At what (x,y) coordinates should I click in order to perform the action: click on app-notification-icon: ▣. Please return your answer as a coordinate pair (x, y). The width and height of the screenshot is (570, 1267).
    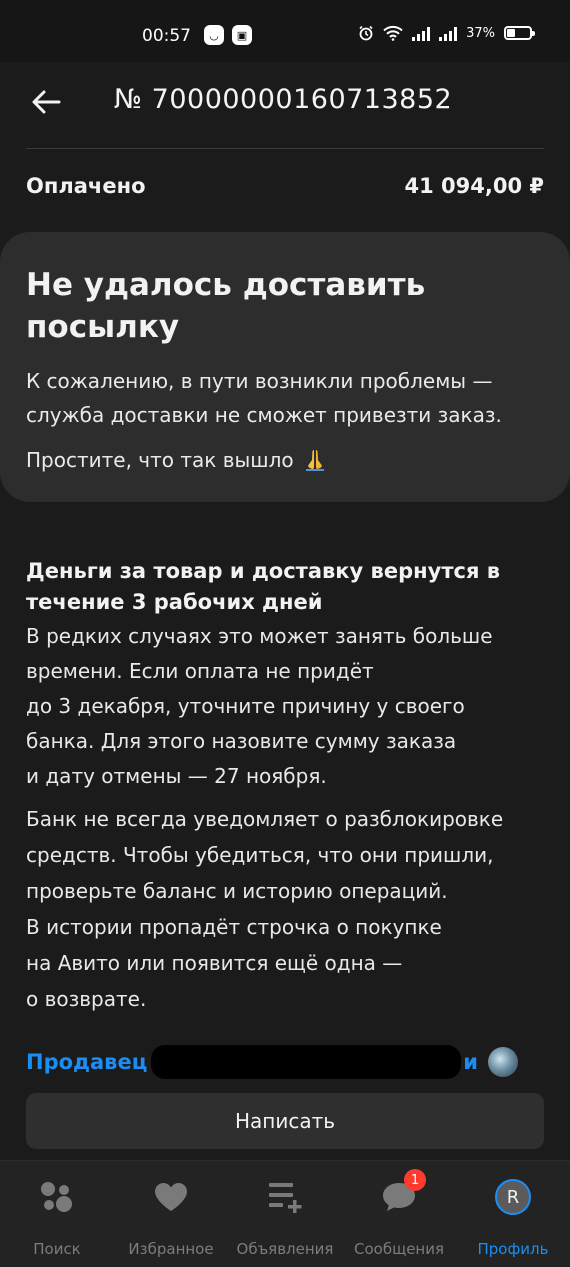
    Looking at the image, I should click on (242, 35).